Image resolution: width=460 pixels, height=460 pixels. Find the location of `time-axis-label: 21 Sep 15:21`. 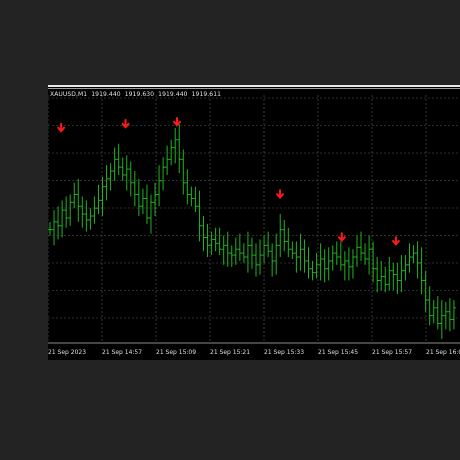

time-axis-label: 21 Sep 15:21 is located at coordinates (230, 352).